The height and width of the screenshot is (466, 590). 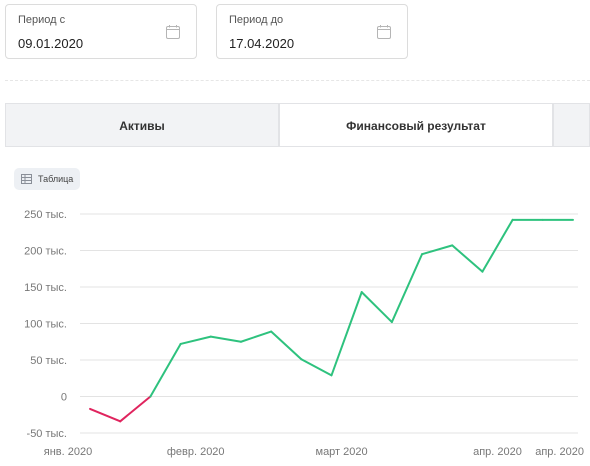 I want to click on x-tick-label: февр. 2020, so click(x=196, y=452).